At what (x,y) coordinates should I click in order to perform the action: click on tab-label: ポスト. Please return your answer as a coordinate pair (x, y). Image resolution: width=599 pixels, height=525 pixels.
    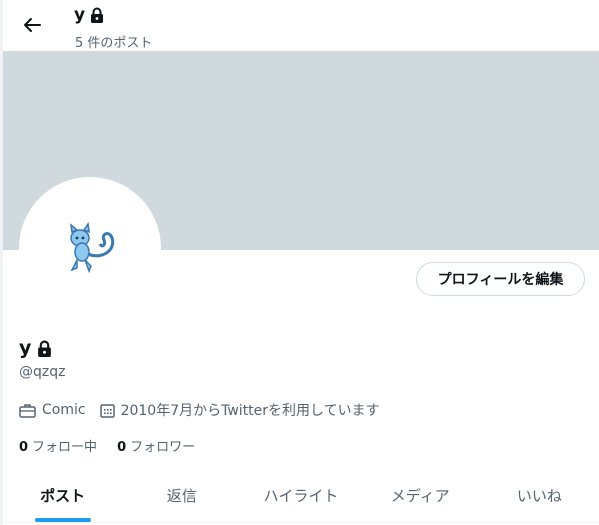
    Looking at the image, I should click on (63, 495).